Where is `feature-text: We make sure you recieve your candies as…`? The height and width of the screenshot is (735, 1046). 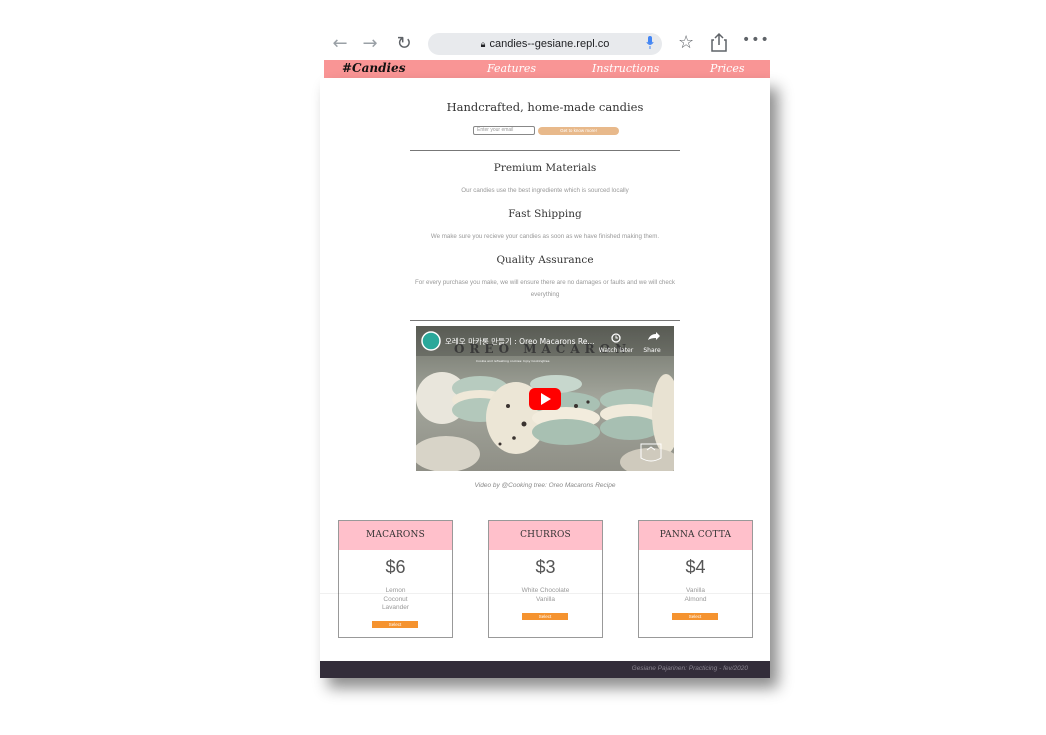
feature-text: We make sure you recieve your candies as… is located at coordinates (545, 236).